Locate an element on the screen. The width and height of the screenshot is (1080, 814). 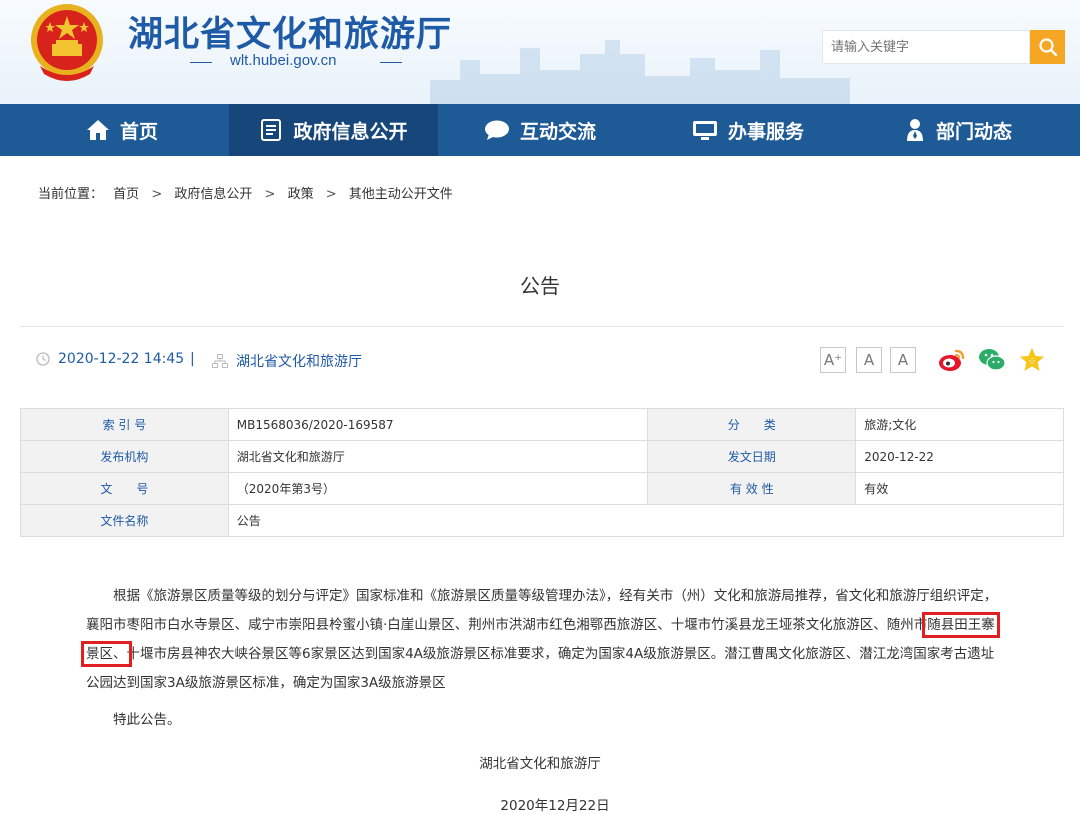
nav-item-label: 首页 is located at coordinates (139, 131).